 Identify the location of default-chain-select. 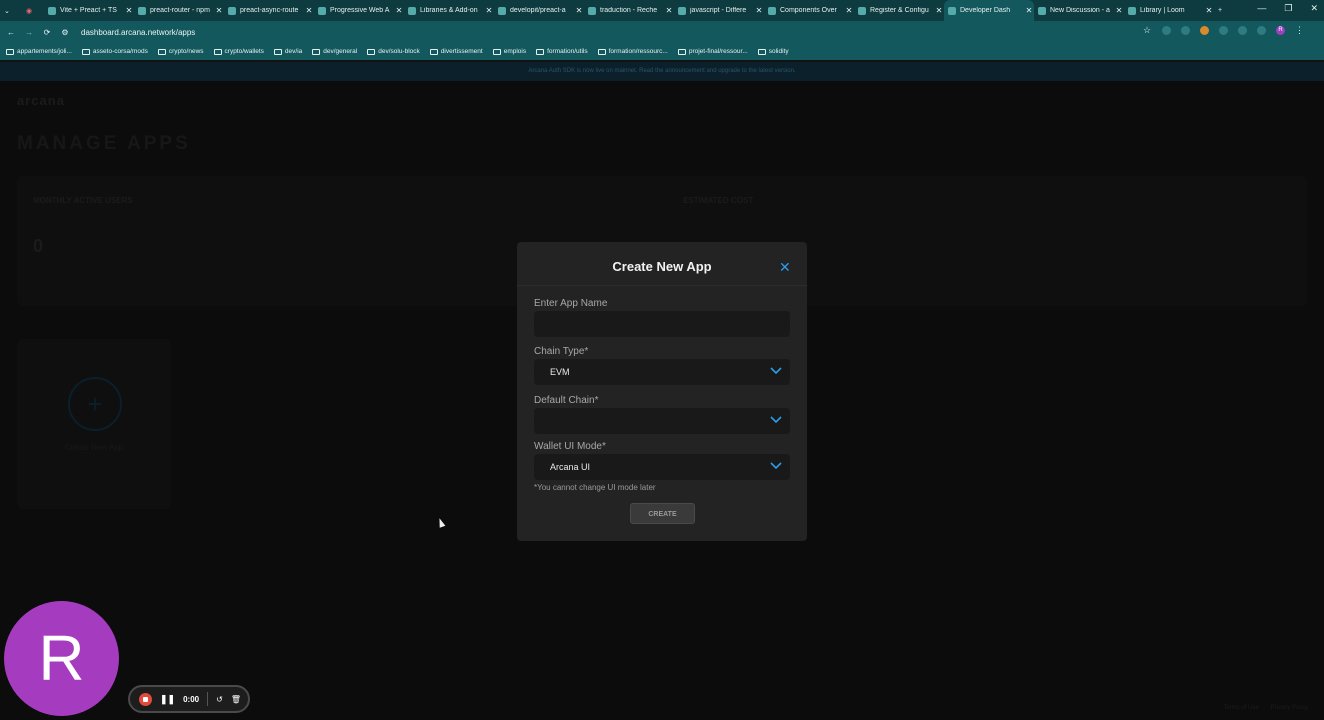
(662, 421).